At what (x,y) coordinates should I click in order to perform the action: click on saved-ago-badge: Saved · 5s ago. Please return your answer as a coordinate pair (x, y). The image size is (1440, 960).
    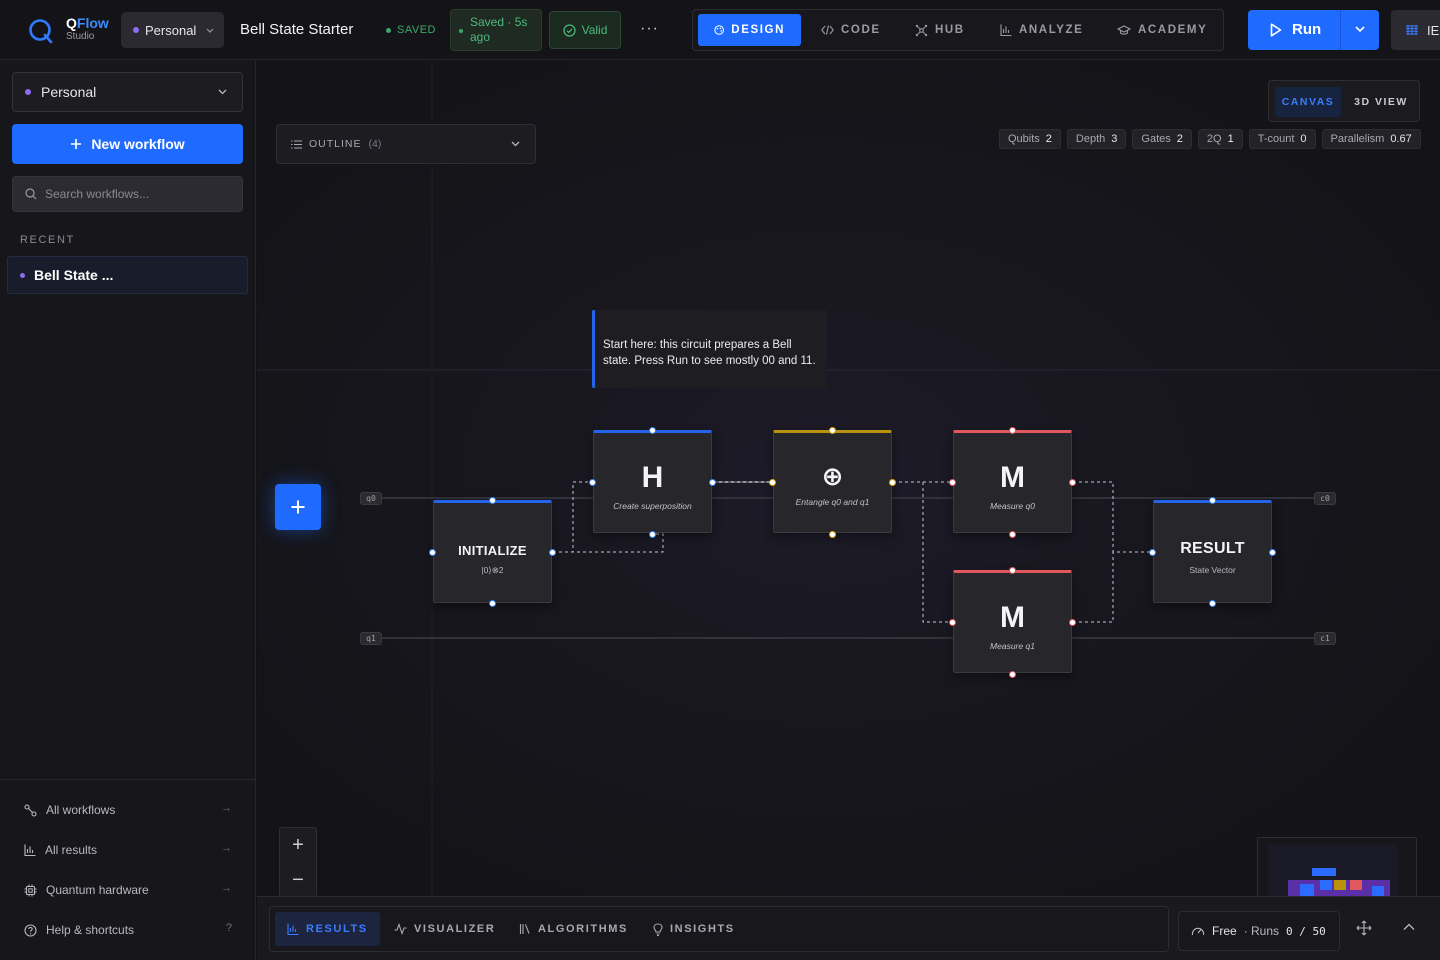
    Looking at the image, I should click on (496, 30).